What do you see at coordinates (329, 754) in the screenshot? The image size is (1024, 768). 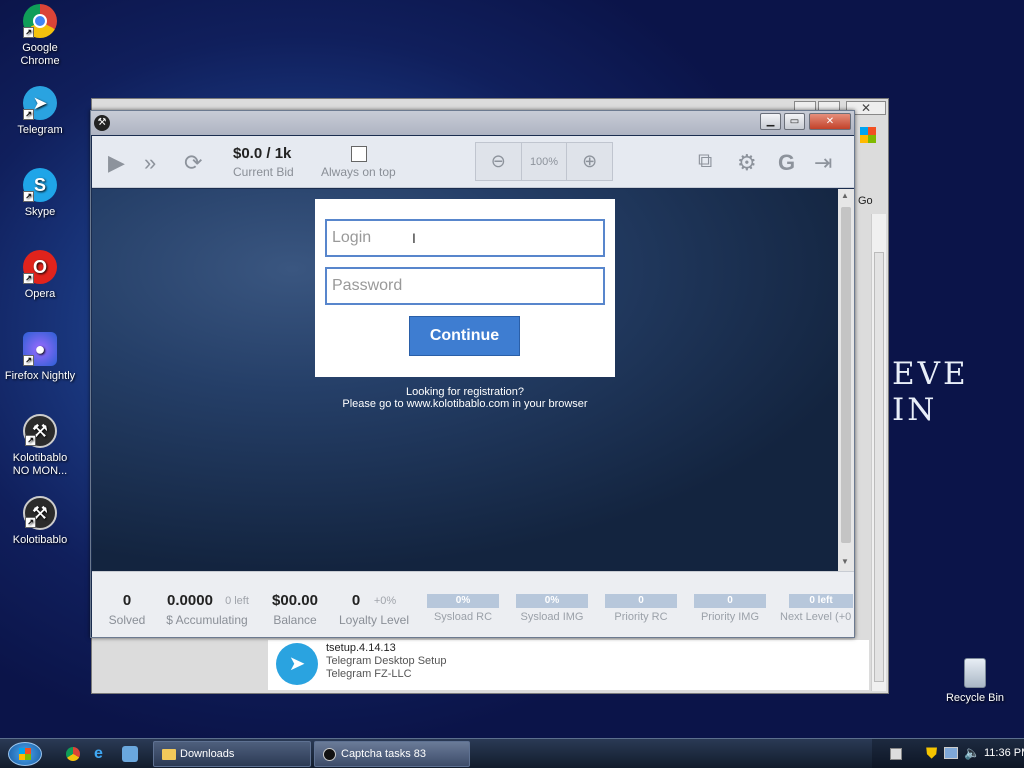 I see `kolotibablo-icon` at bounding box center [329, 754].